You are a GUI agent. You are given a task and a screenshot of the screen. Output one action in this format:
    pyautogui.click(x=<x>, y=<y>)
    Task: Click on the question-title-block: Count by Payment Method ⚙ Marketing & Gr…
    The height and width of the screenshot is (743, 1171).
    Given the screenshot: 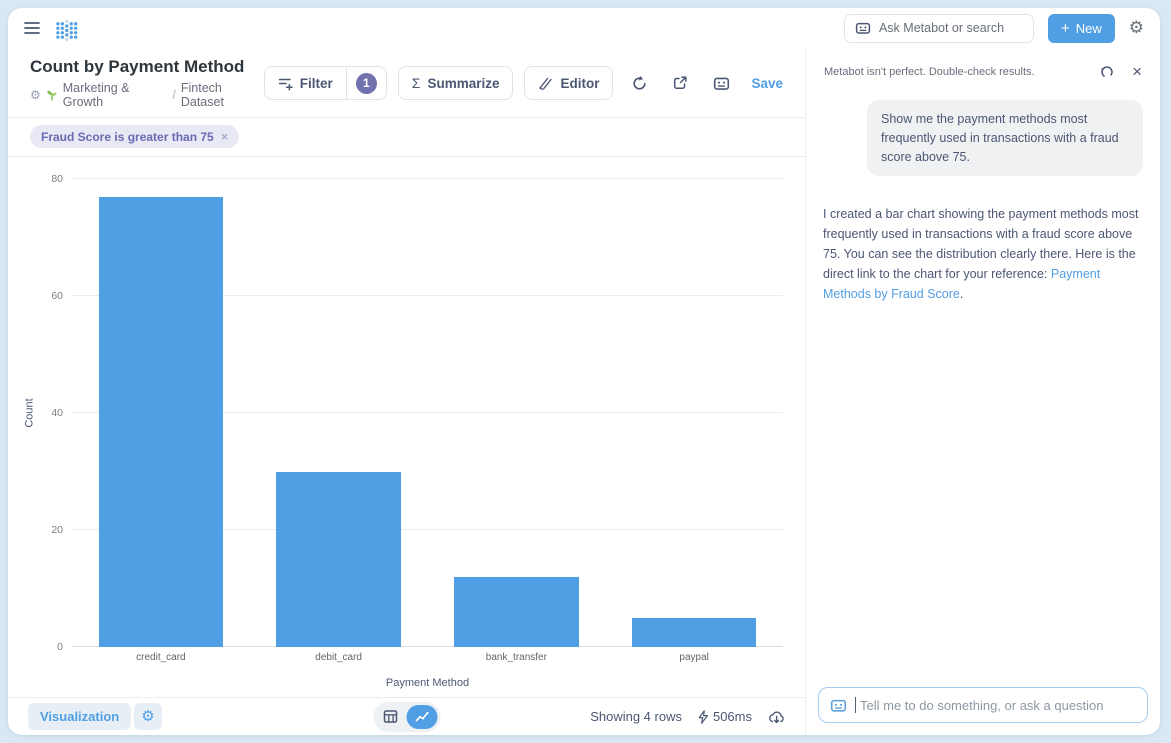 What is the action you would take?
    pyautogui.click(x=147, y=83)
    